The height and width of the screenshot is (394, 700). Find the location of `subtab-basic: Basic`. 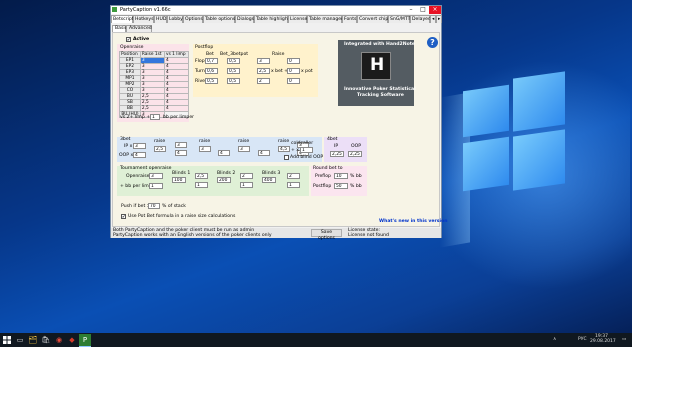

subtab-basic: Basic is located at coordinates (119, 28).